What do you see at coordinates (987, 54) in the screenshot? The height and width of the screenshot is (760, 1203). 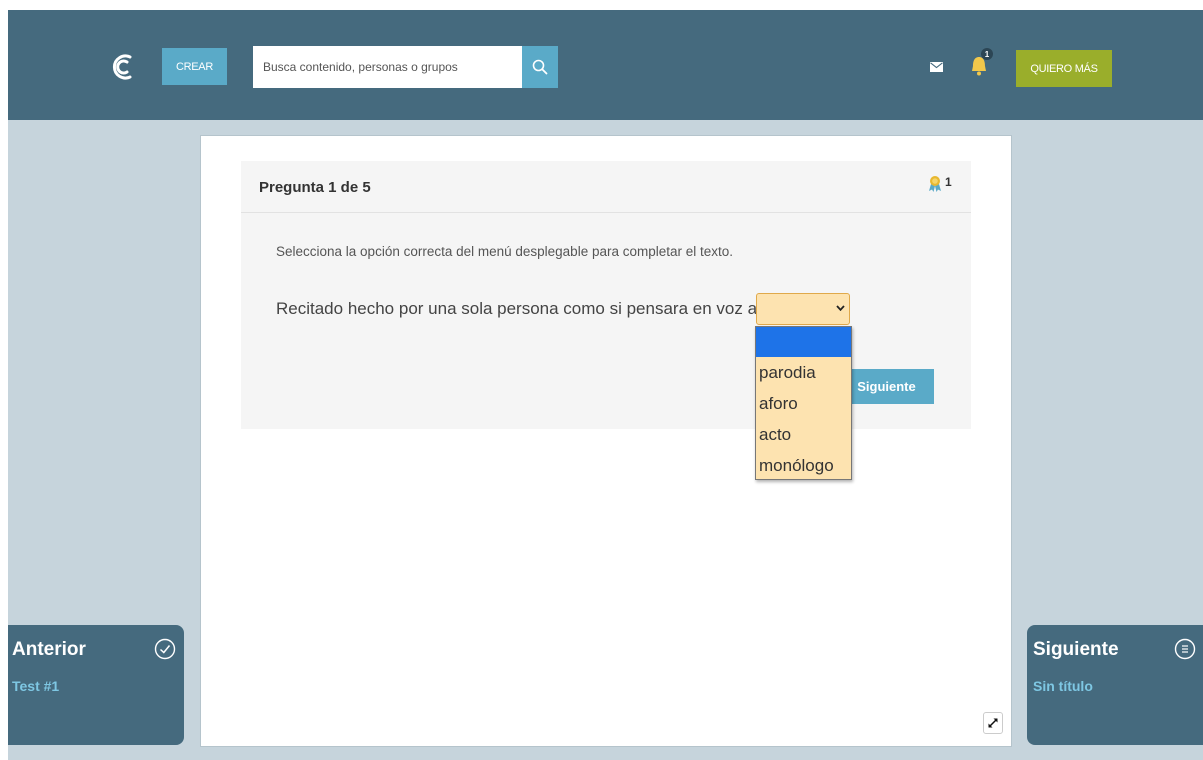 I see `notification-badge: 1` at bounding box center [987, 54].